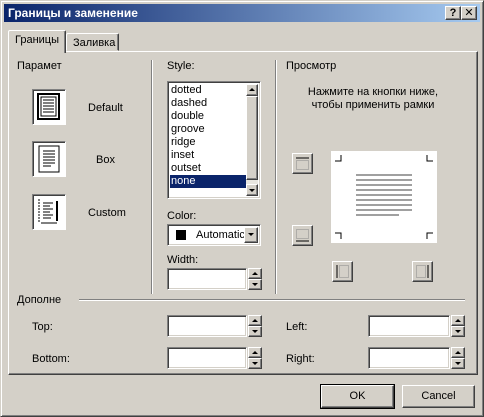 This screenshot has width=484, height=417. I want to click on ok-button-label: OK, so click(357, 396).